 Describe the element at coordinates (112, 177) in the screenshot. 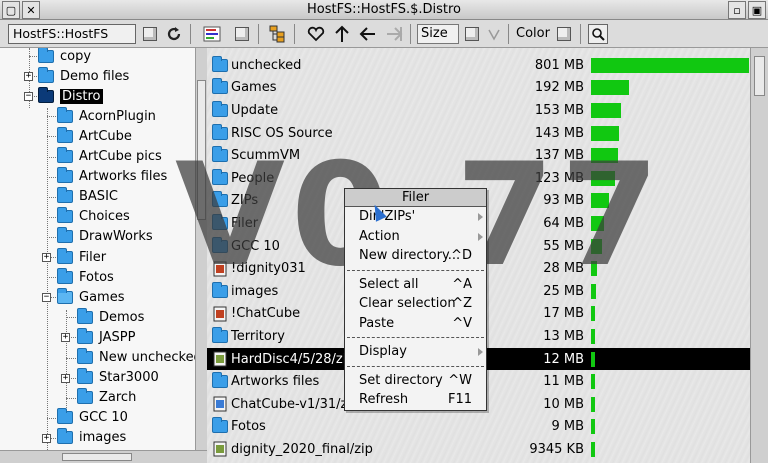

I see `tree-item: Artworks files` at that location.